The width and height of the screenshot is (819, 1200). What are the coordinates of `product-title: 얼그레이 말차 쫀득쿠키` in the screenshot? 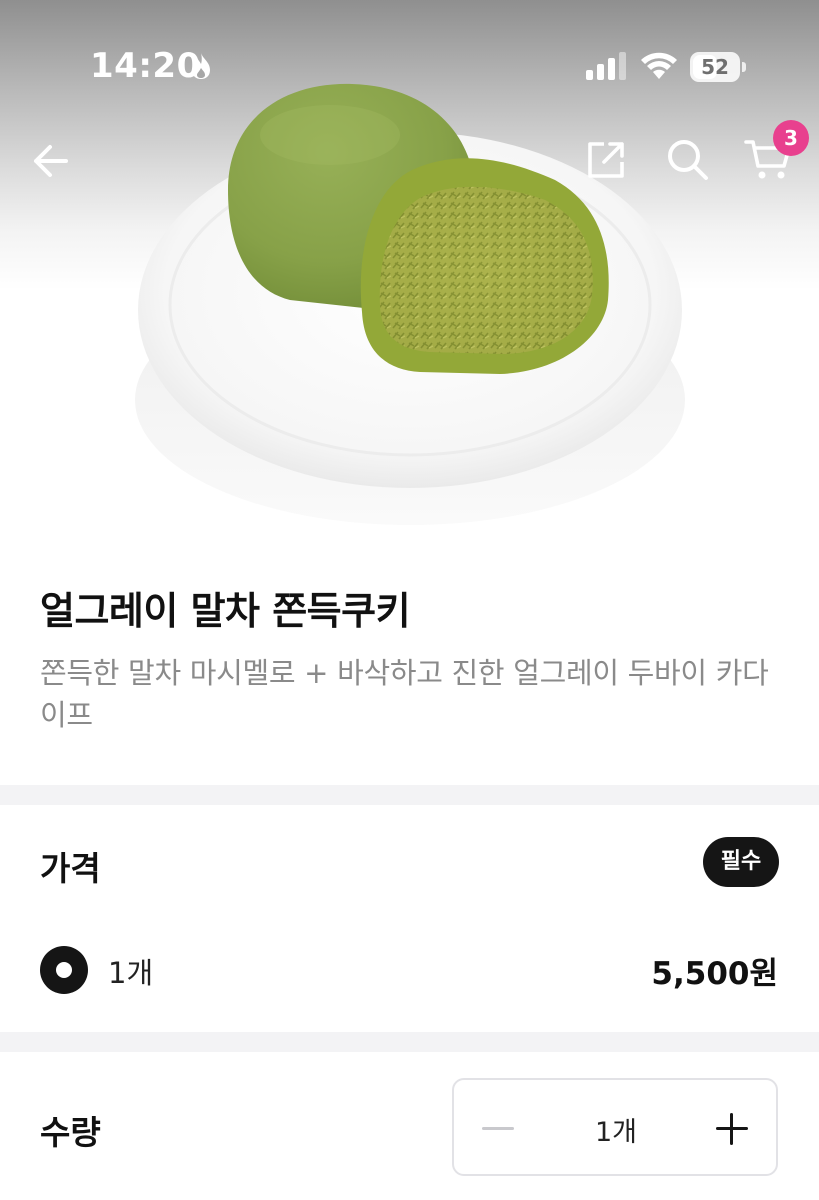 It's located at (225, 611).